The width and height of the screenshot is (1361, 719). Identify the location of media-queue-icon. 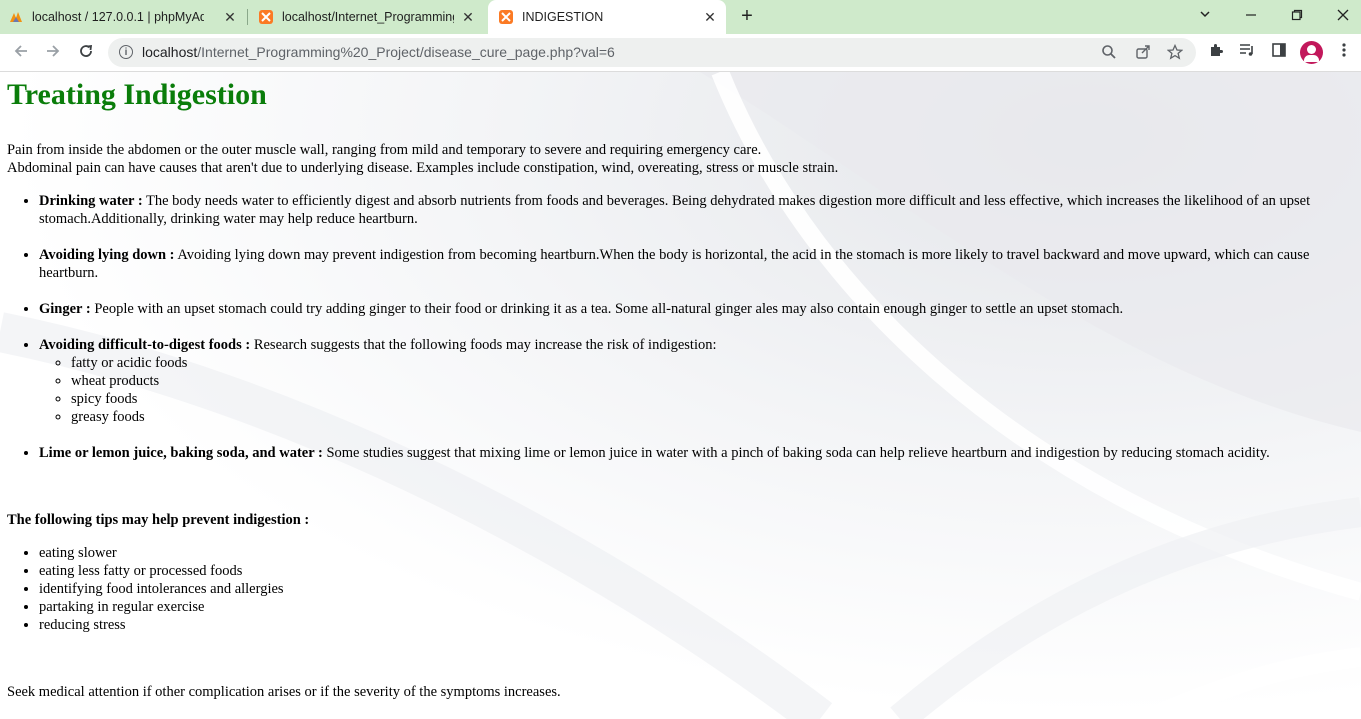
(1247, 52).